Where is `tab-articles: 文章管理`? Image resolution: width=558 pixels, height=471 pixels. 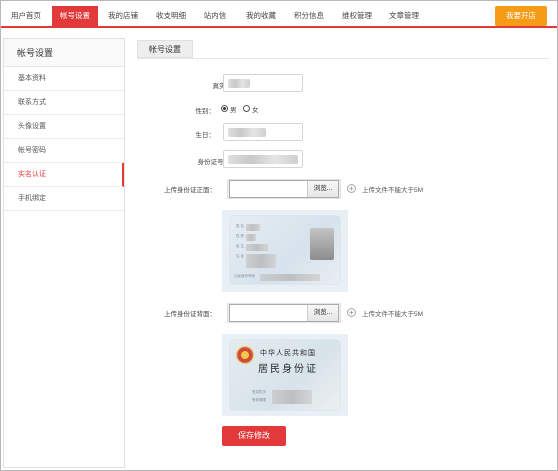 tab-articles: 文章管理 is located at coordinates (404, 16).